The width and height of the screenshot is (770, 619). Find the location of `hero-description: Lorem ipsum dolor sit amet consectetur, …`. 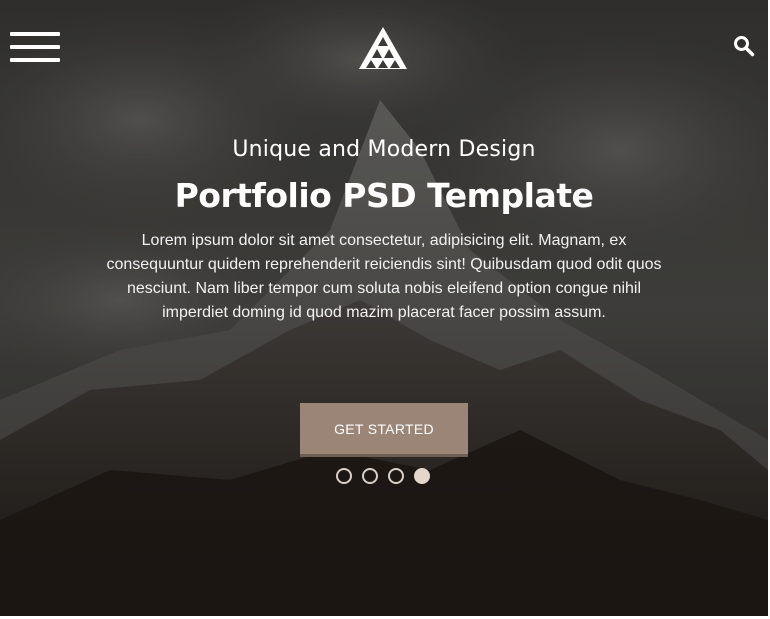

hero-description: Lorem ipsum dolor sit amet consectetur, … is located at coordinates (384, 276).